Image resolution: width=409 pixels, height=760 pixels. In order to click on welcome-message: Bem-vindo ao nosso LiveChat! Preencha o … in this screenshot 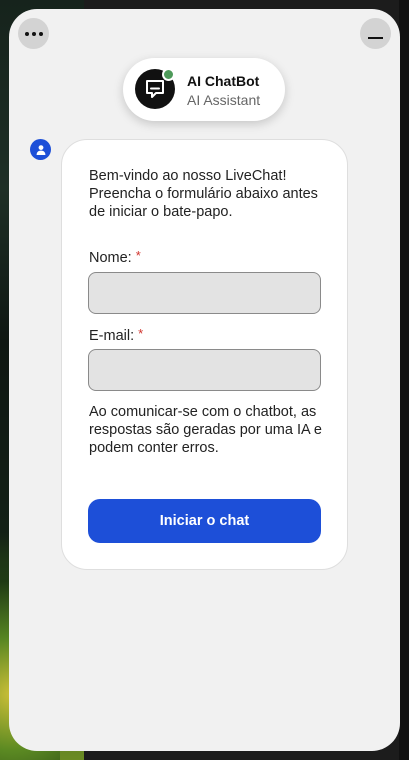, I will do `click(203, 194)`.